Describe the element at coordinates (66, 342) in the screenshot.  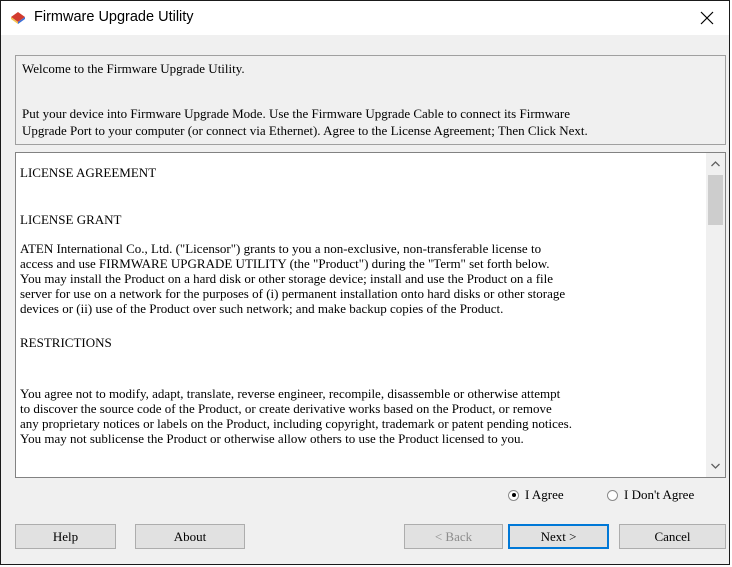
I see `restrictions-heading: RESTRICTIONS` at that location.